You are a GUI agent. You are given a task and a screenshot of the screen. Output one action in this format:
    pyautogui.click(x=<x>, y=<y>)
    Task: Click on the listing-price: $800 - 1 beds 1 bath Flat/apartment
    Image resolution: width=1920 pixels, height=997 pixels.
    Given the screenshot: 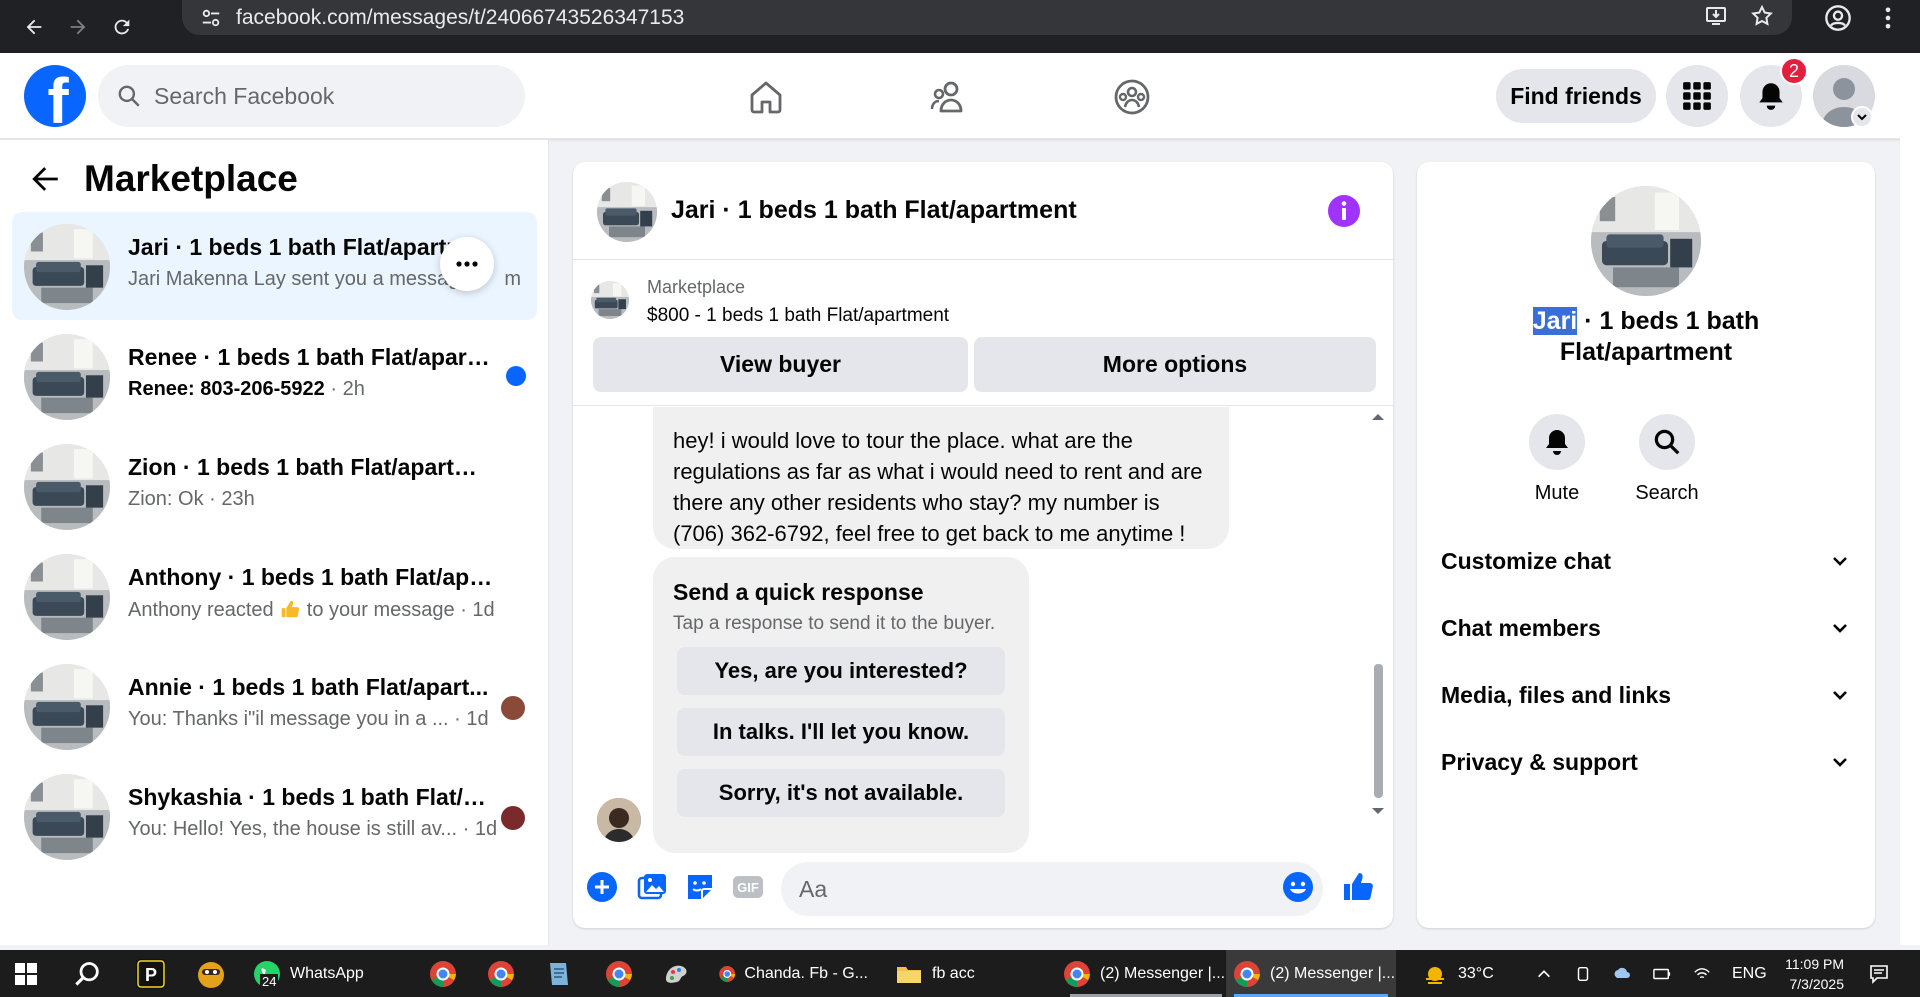 What is the action you would take?
    pyautogui.click(x=798, y=316)
    